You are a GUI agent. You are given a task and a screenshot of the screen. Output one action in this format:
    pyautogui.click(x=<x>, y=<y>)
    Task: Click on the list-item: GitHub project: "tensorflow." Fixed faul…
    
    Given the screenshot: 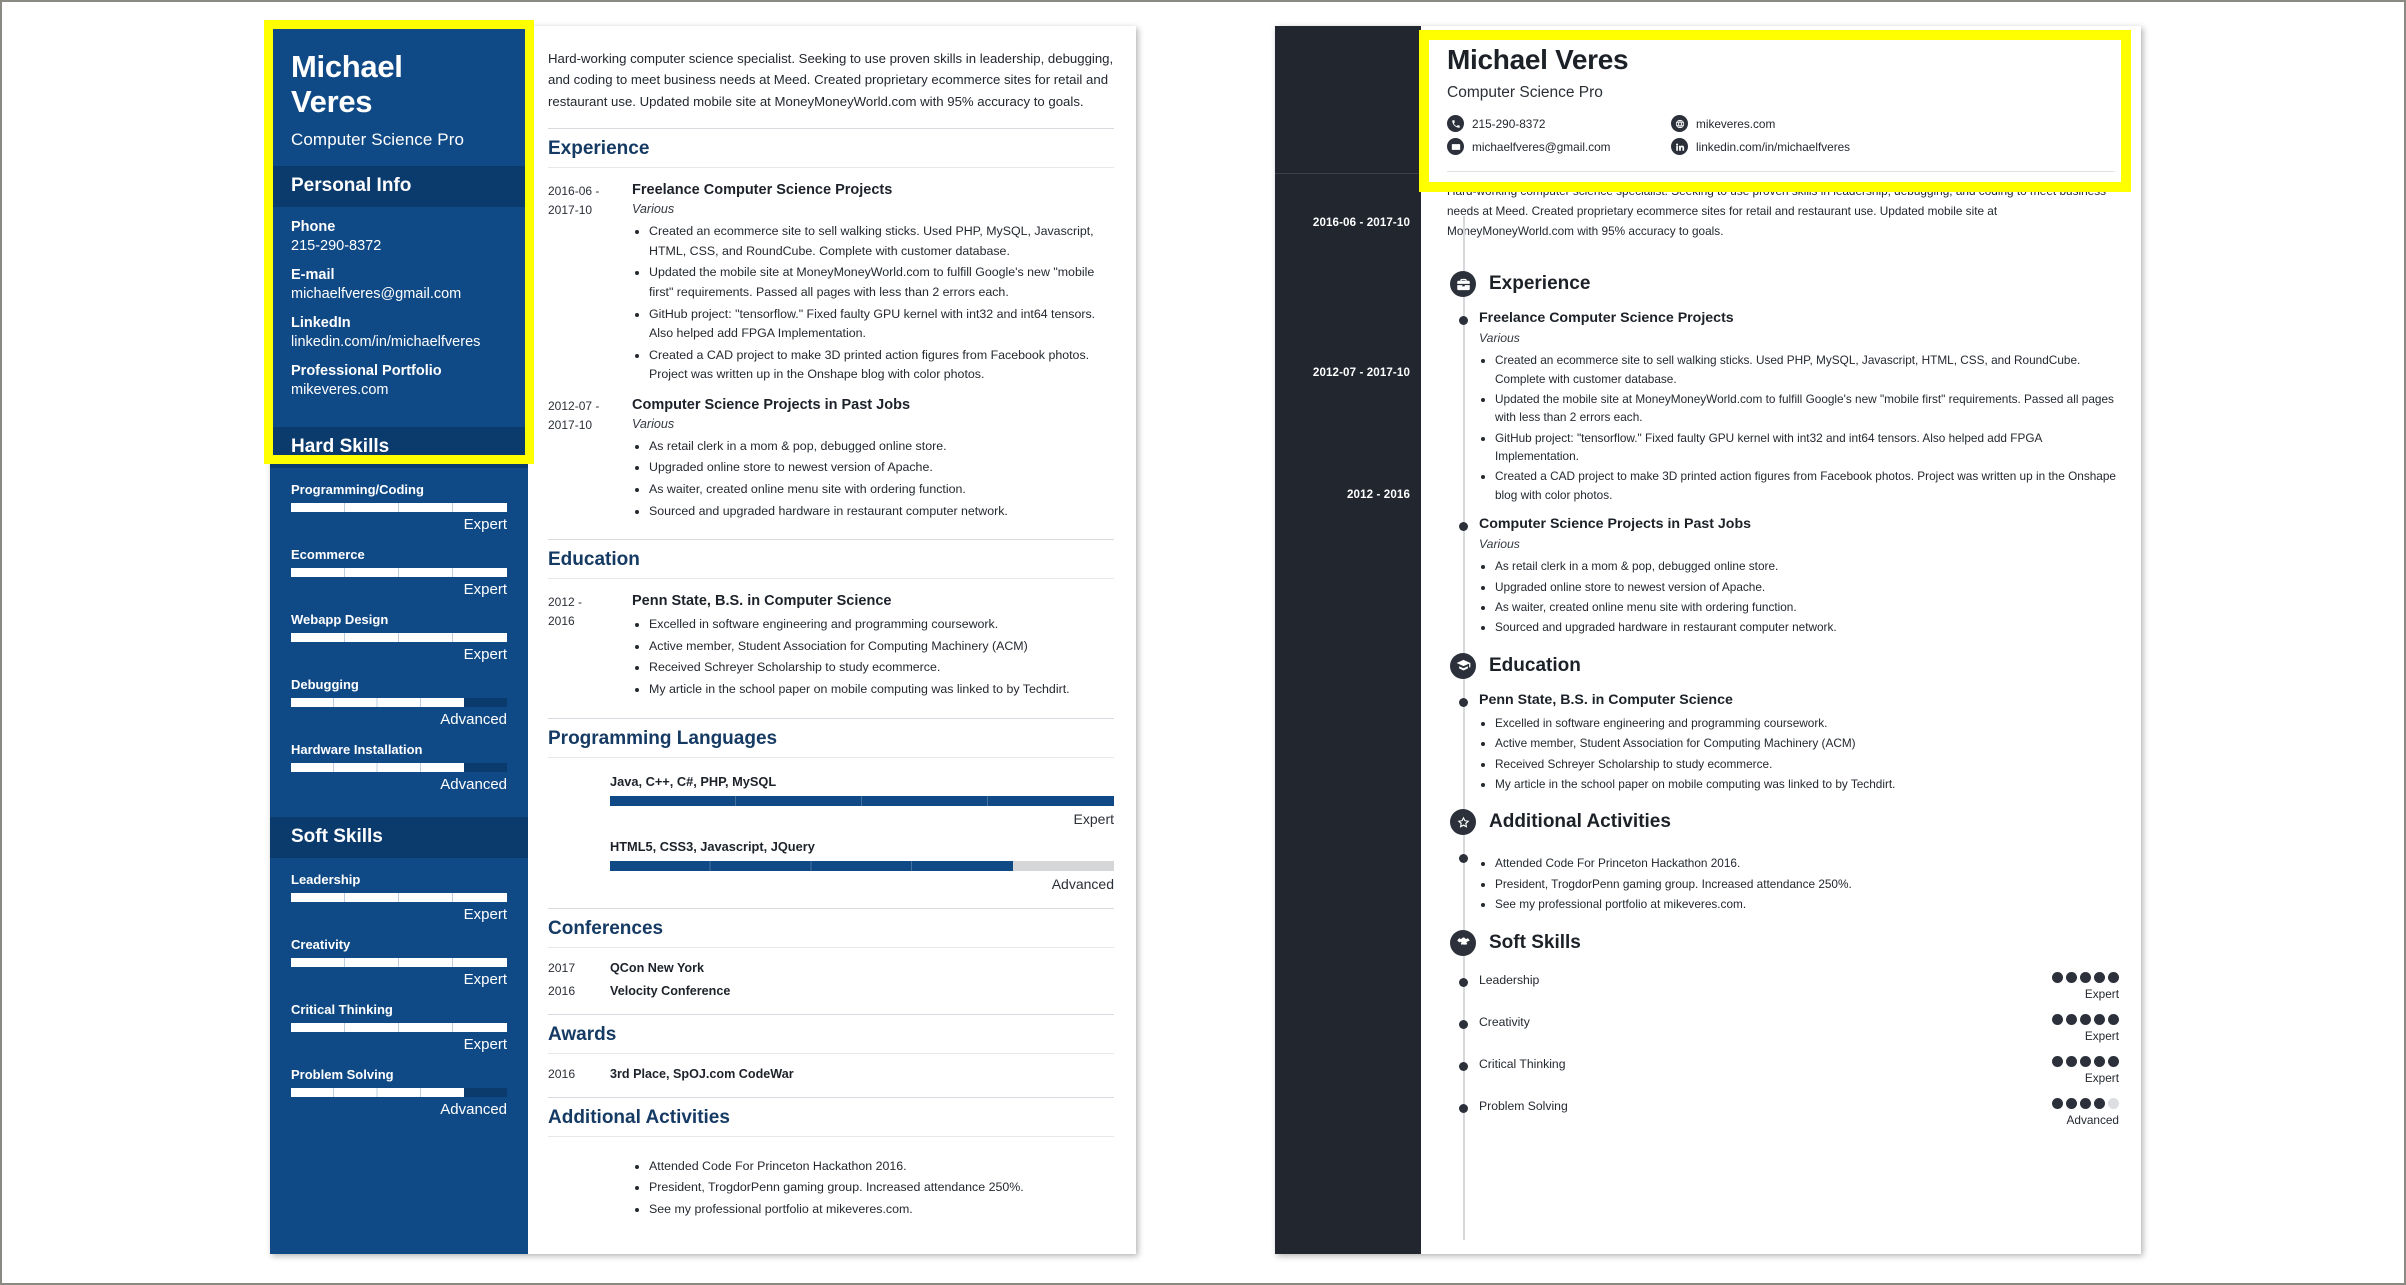 What is the action you would take?
    pyautogui.click(x=881, y=324)
    